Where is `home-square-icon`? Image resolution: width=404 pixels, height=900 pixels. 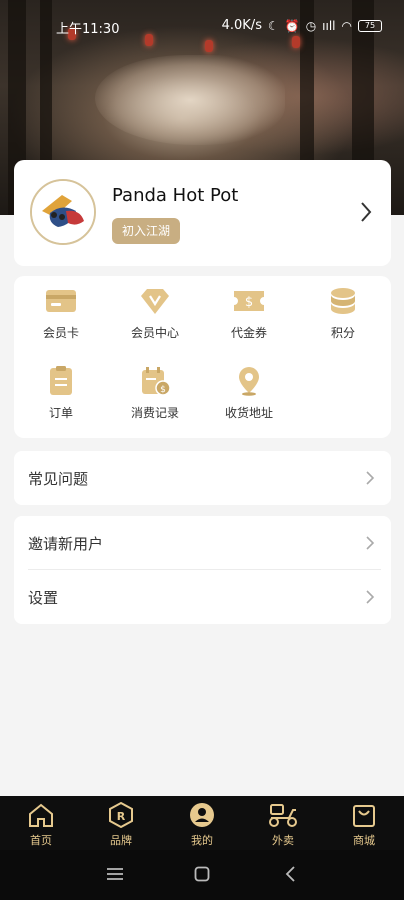 home-square-icon is located at coordinates (202, 874).